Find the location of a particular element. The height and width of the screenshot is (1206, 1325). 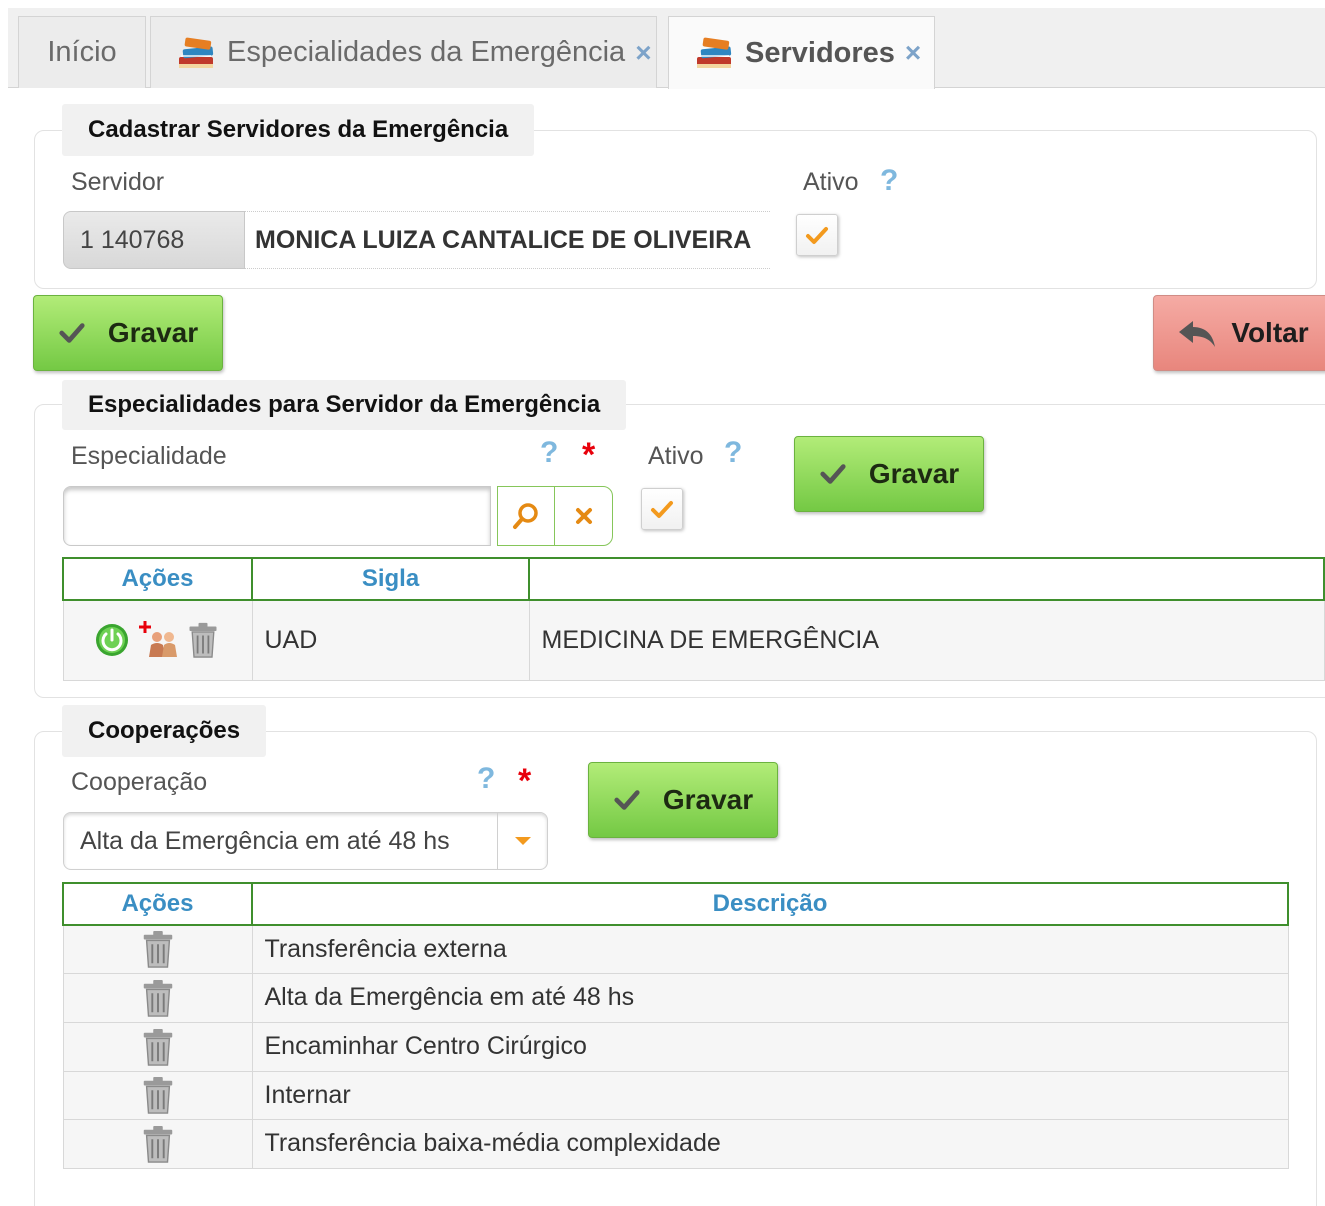

esp-ativo-label: Ativo is located at coordinates (676, 456).